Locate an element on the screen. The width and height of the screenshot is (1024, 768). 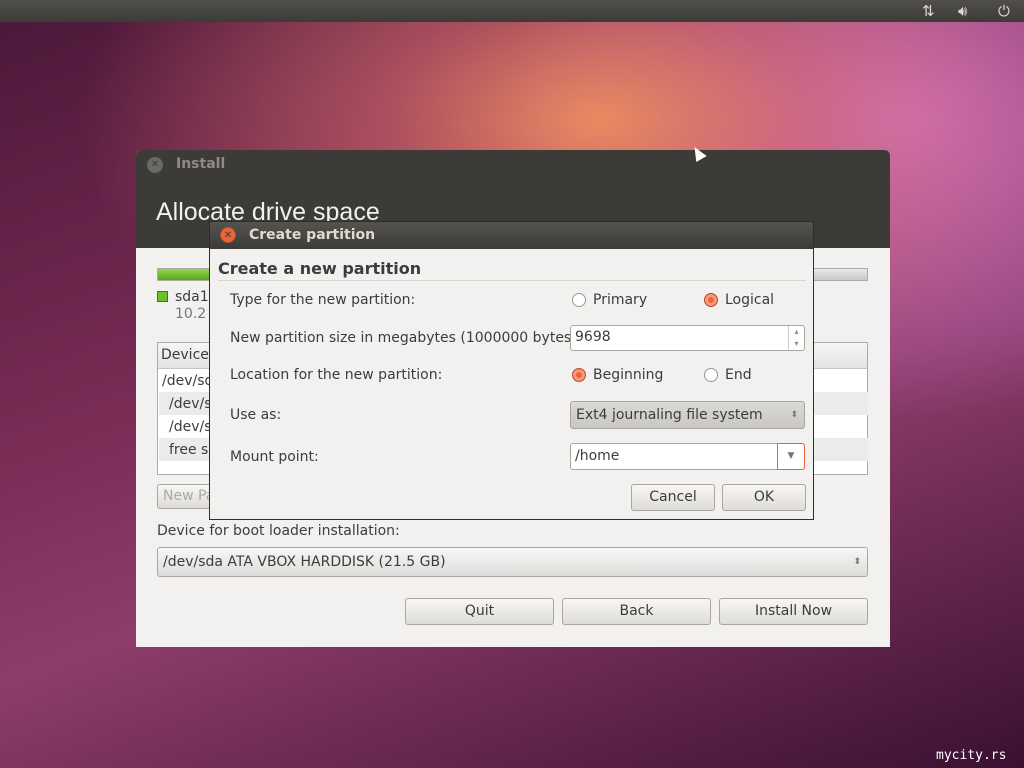
primary-radio is located at coordinates (579, 300).